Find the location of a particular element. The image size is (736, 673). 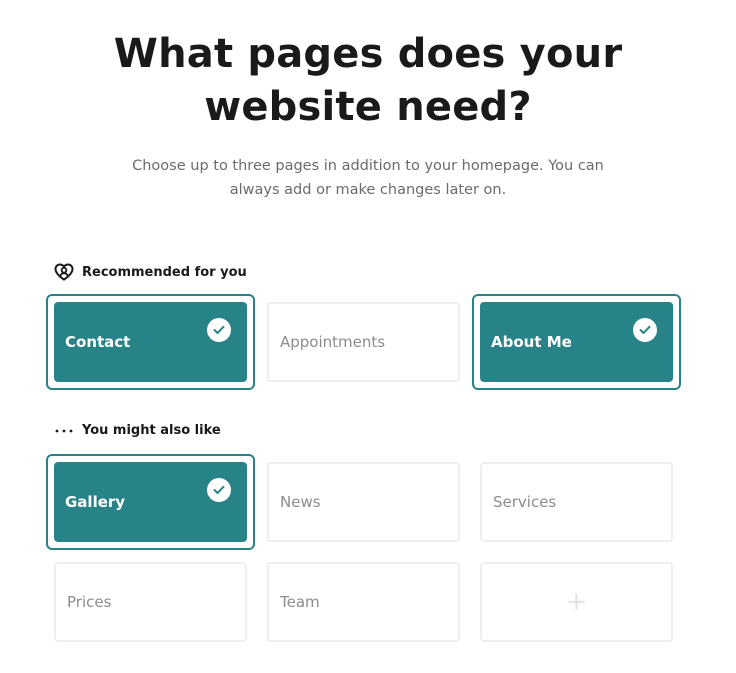

page-card-services: Services is located at coordinates (576, 502).